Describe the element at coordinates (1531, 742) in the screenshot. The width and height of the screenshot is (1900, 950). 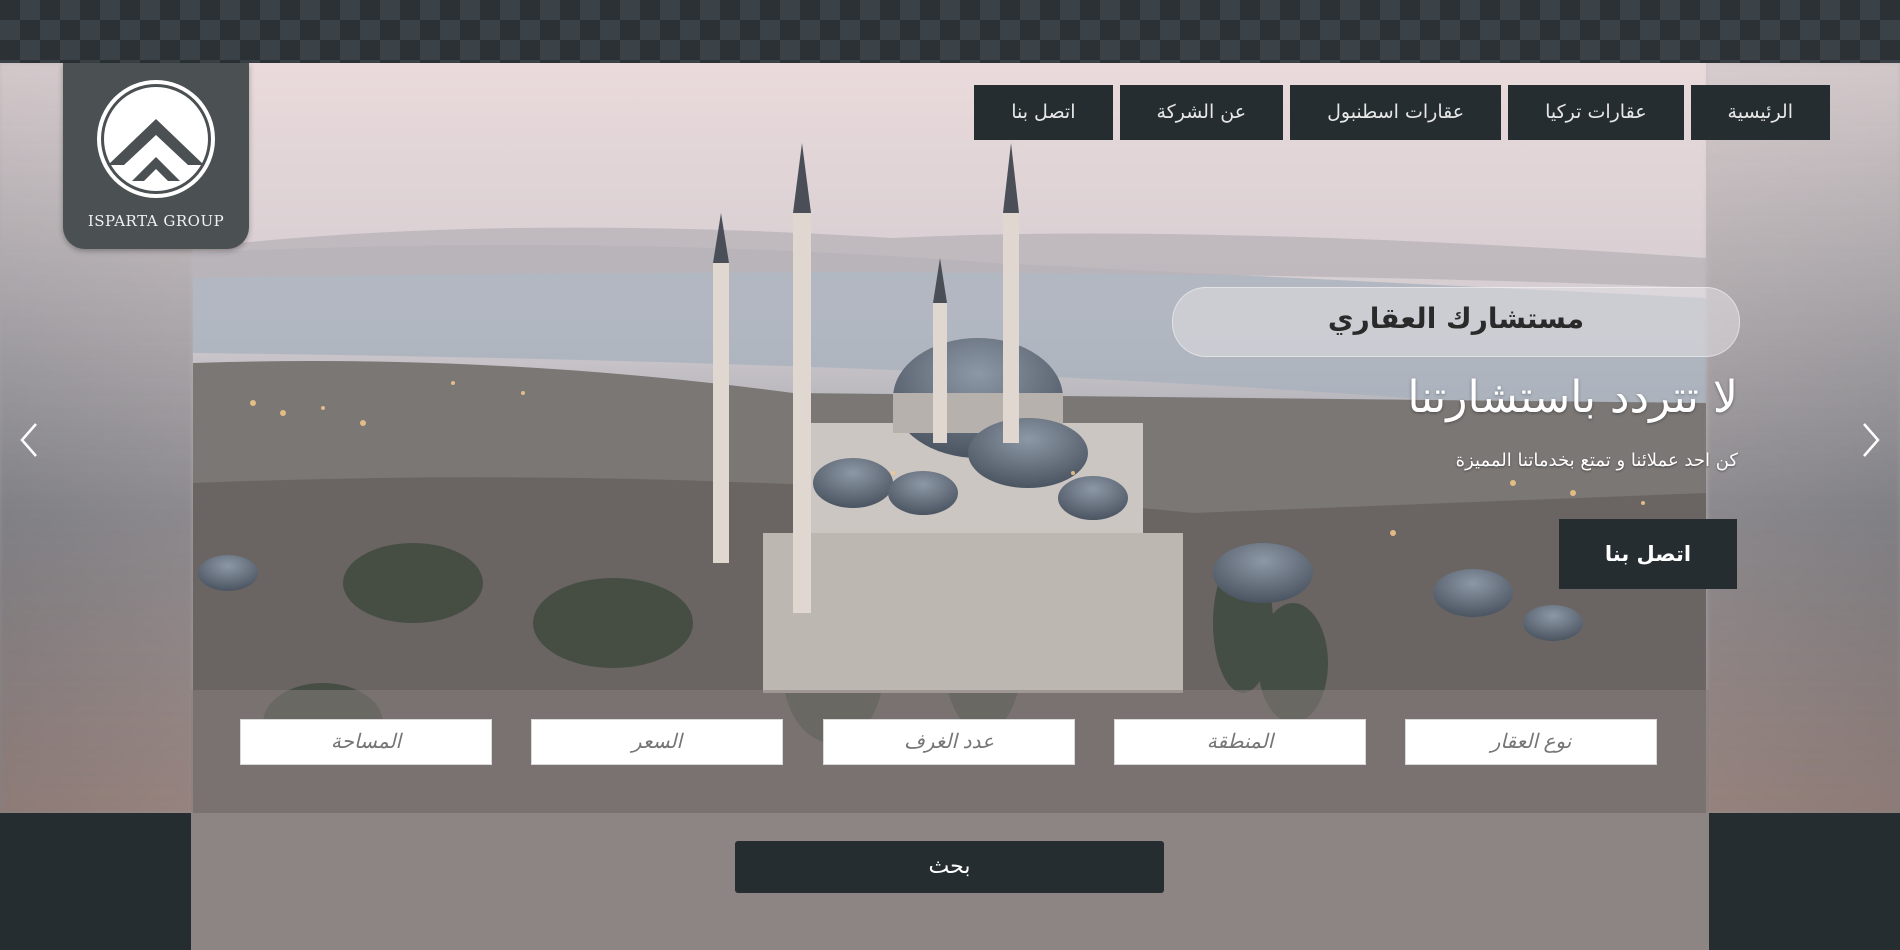
I see `property-type-field` at that location.